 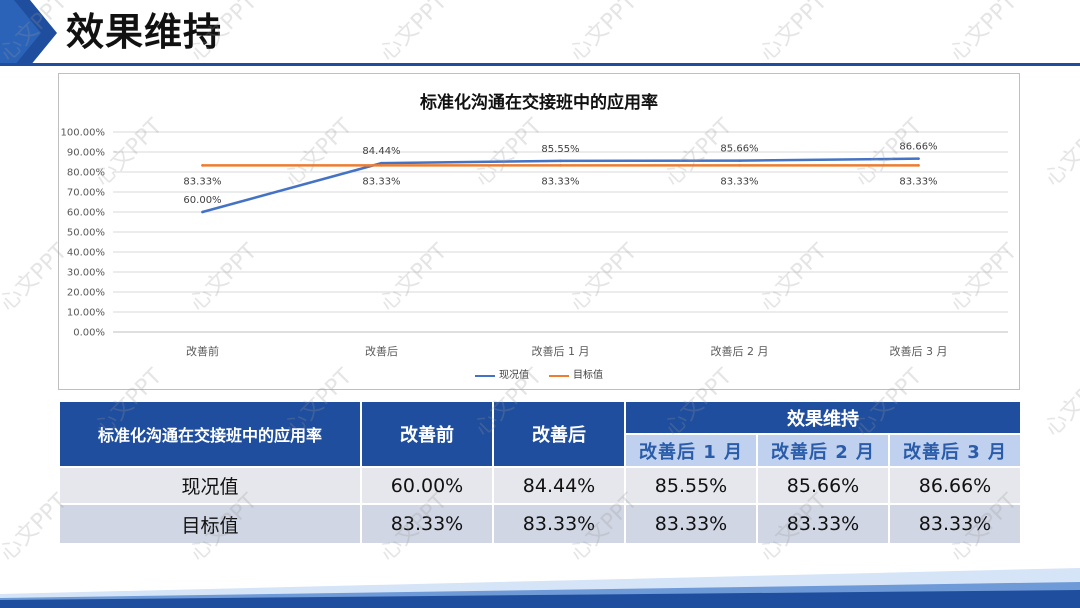 I want to click on y-tick-label: 100.00%, so click(x=83, y=133).